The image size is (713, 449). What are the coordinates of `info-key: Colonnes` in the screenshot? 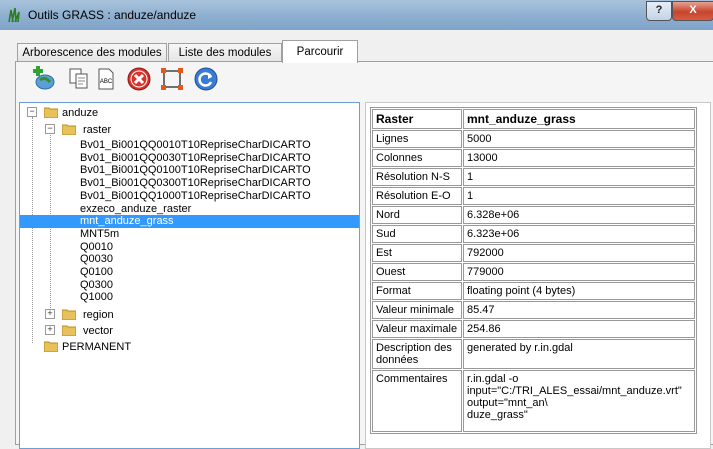 It's located at (417, 158).